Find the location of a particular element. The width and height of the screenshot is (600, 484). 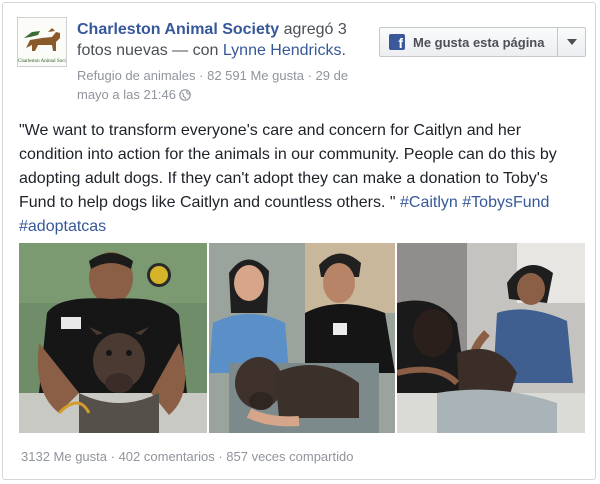

hashtag-adoptatcas: #adoptatcas is located at coordinates (62, 226).